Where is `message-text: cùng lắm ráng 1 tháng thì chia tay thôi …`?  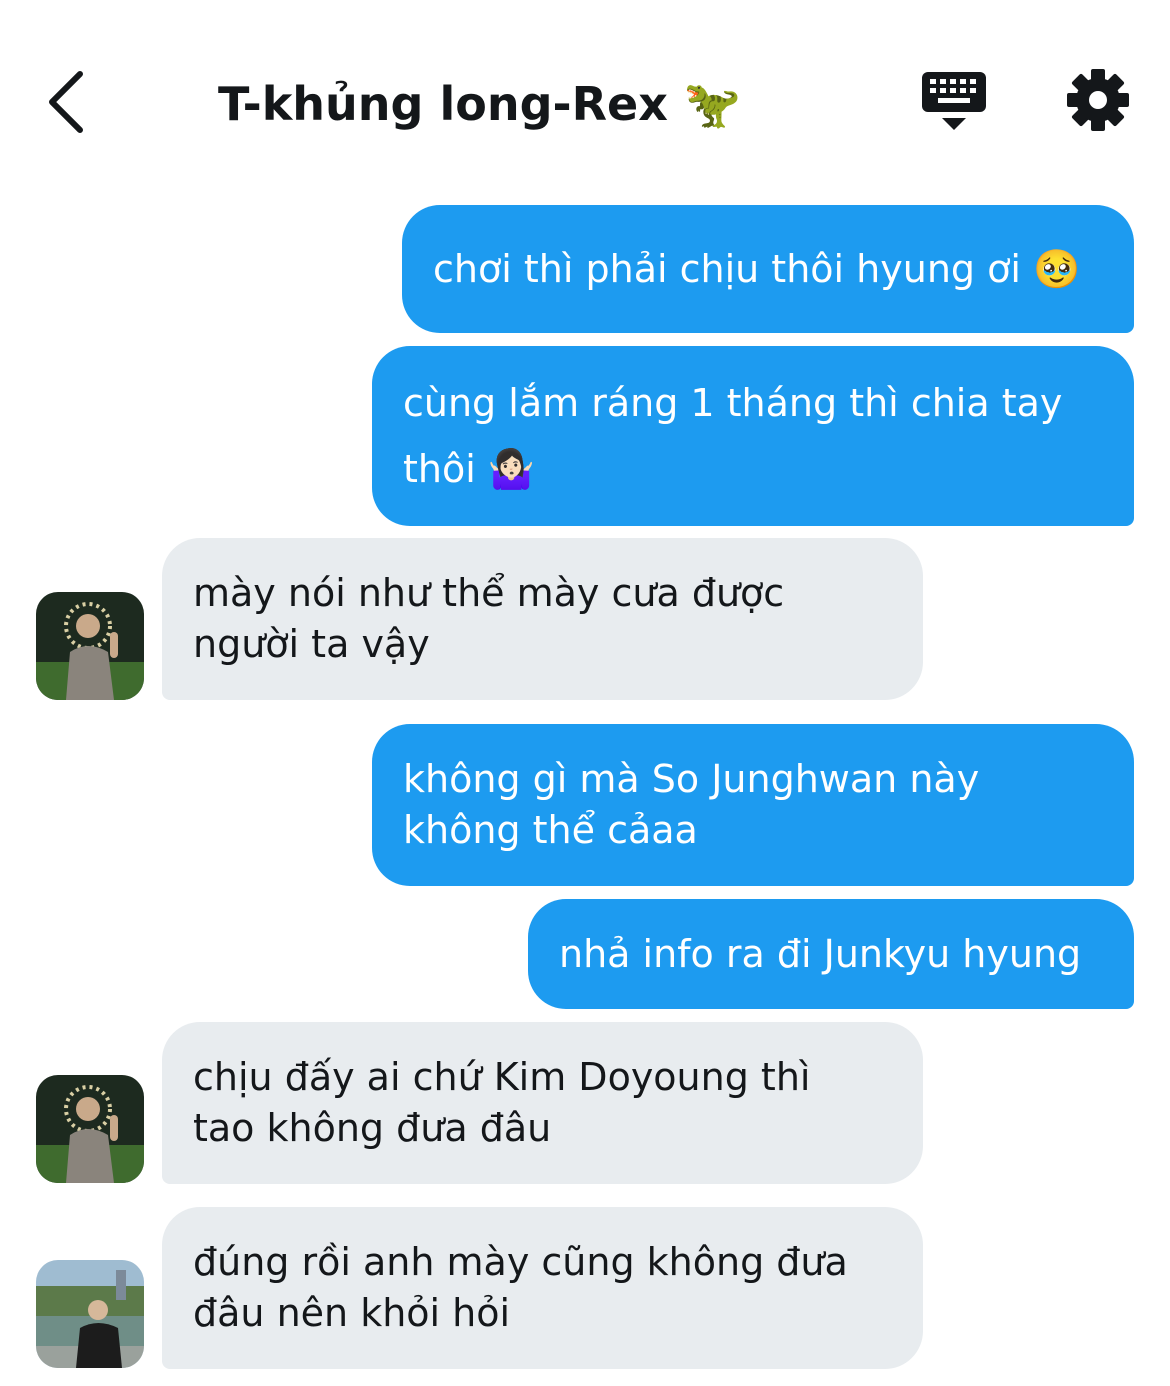 message-text: cùng lắm ráng 1 tháng thì chia tay thôi … is located at coordinates (733, 436).